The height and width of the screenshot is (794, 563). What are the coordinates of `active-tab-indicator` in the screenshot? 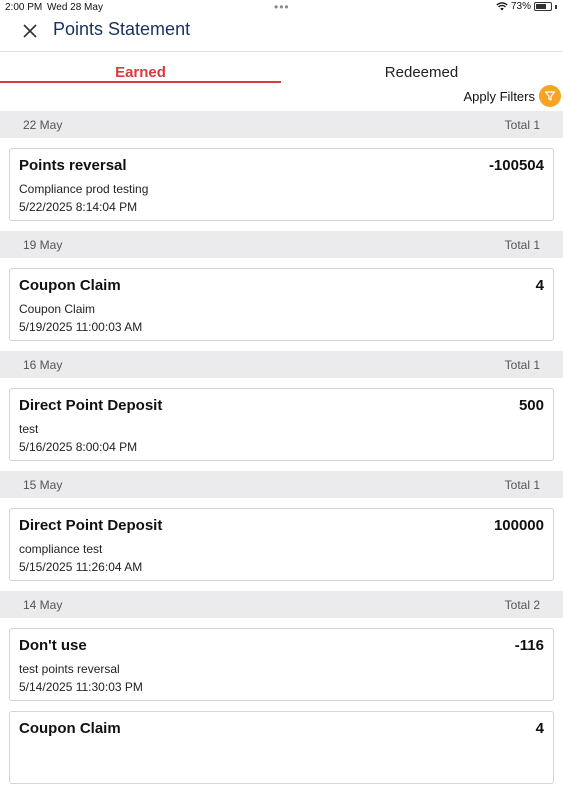 It's located at (140, 82).